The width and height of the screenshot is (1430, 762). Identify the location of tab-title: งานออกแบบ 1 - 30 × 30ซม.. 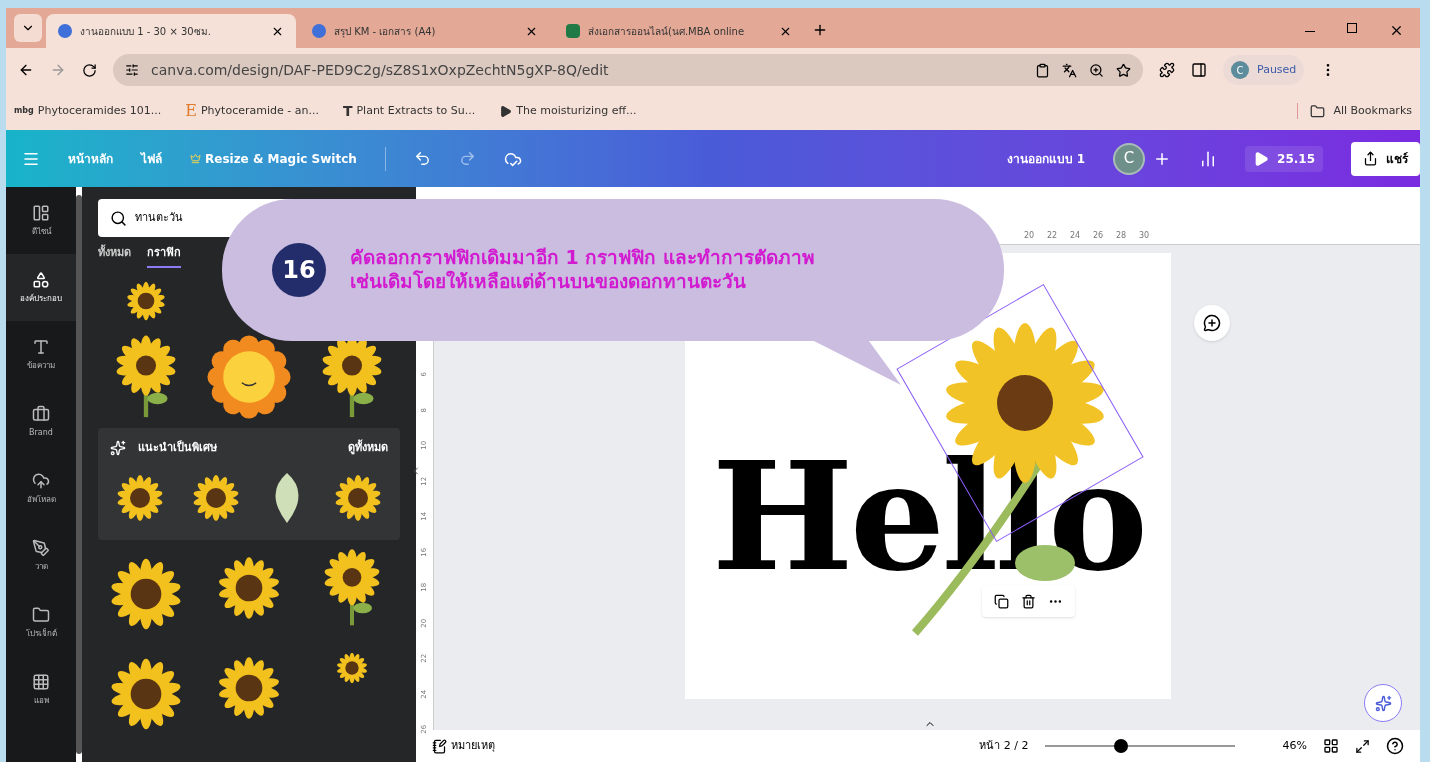
(146, 31).